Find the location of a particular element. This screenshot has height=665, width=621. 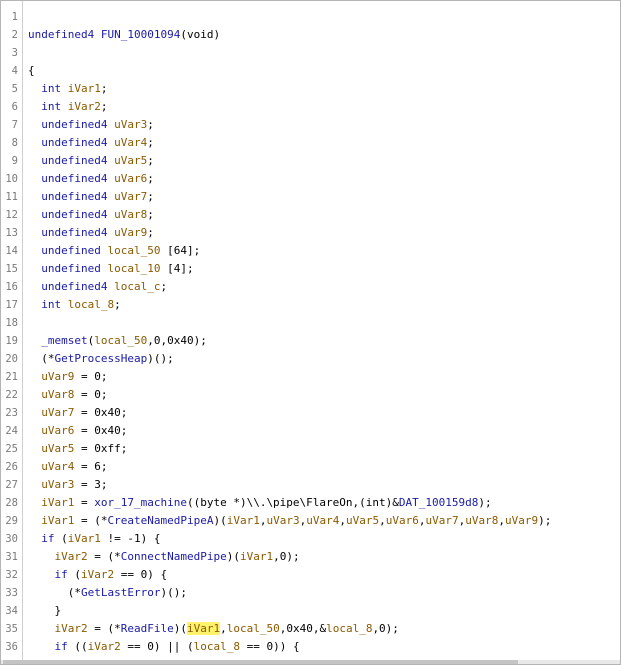

code-text: uVar5 = 0xff; is located at coordinates (77, 449).